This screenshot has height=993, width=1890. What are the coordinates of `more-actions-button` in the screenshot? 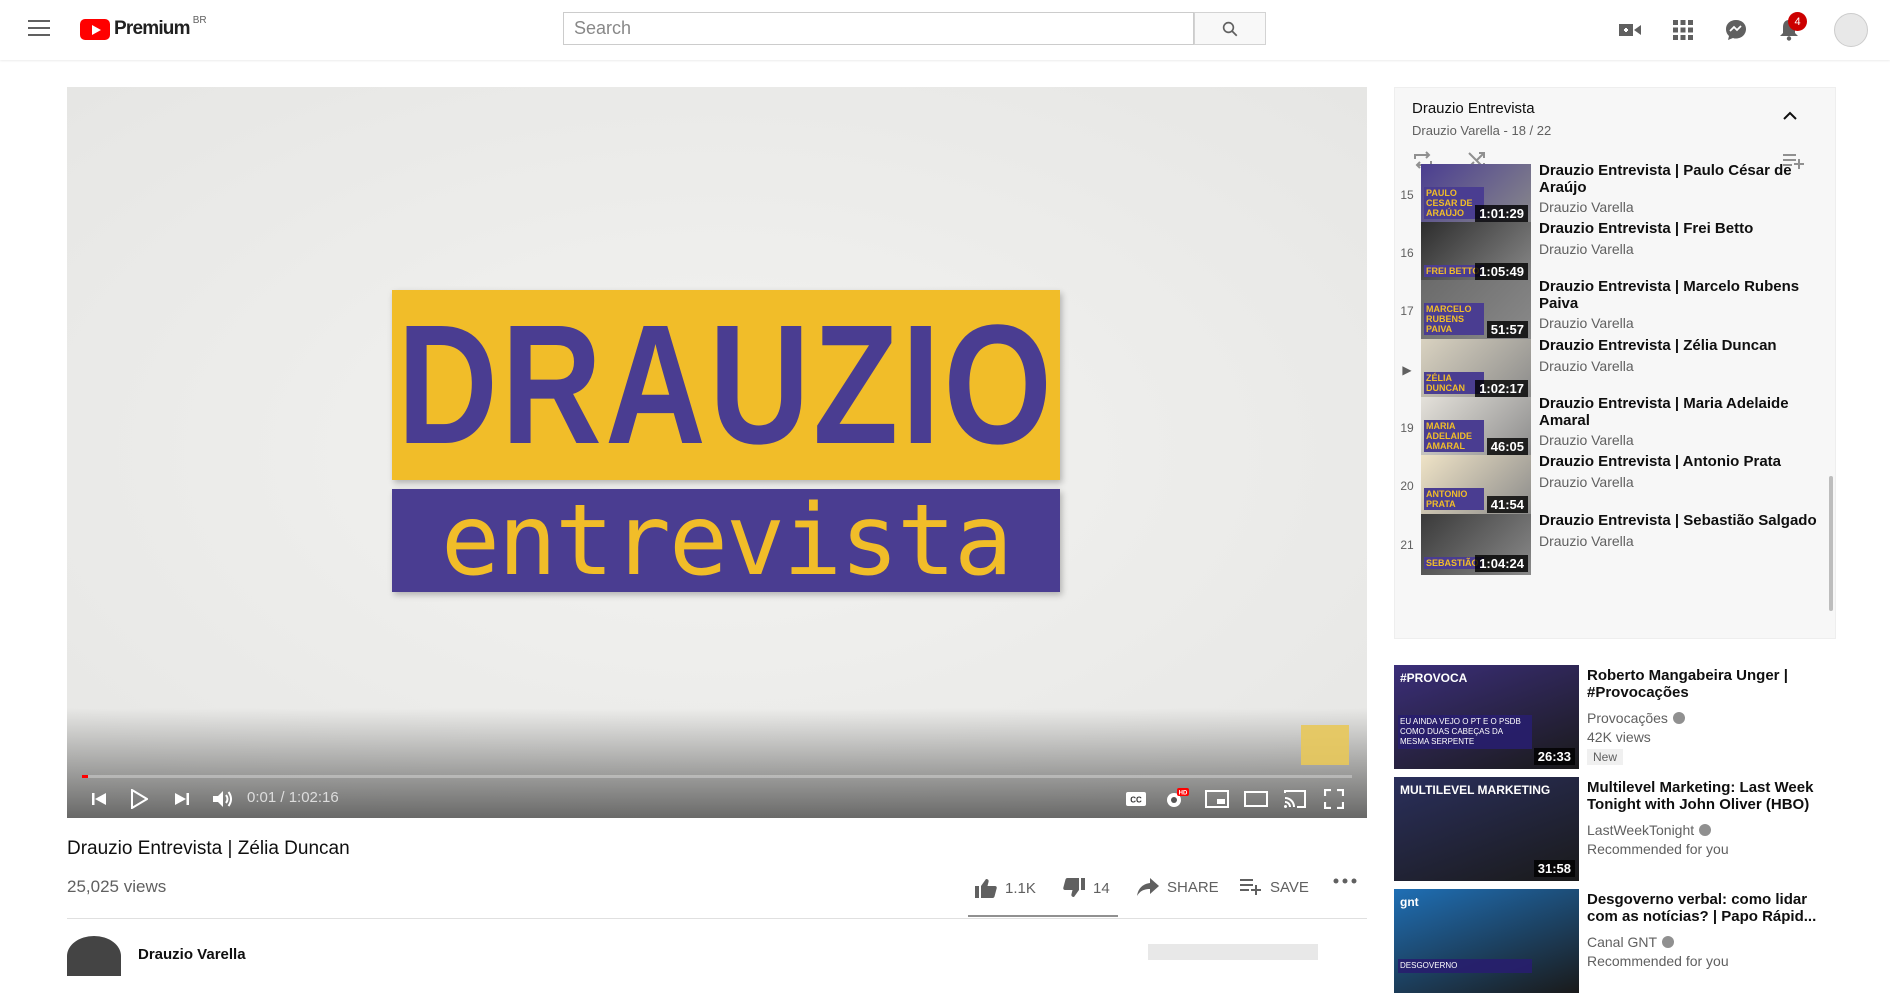 It's located at (1349, 881).